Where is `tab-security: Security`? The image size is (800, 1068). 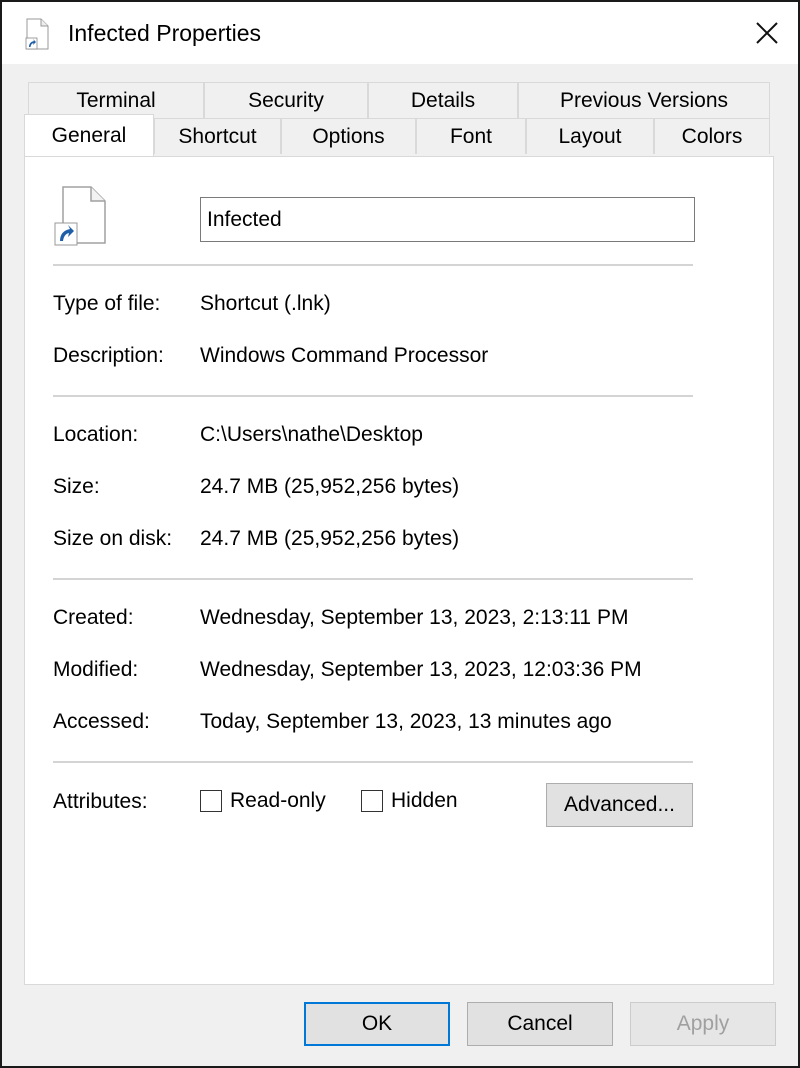
tab-security: Security is located at coordinates (286, 100).